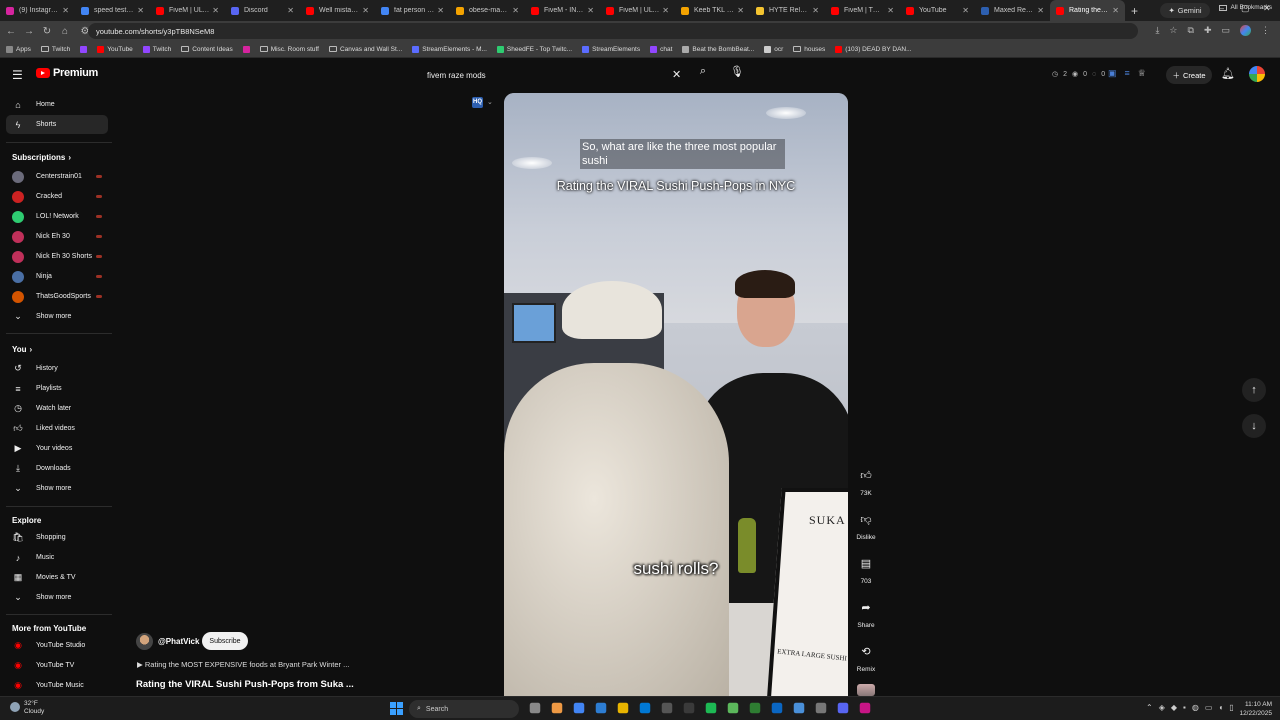 Image resolution: width=1280 pixels, height=720 pixels. Describe the element at coordinates (1195, 707) in the screenshot. I see `mic-tray-icon: ◍` at that location.